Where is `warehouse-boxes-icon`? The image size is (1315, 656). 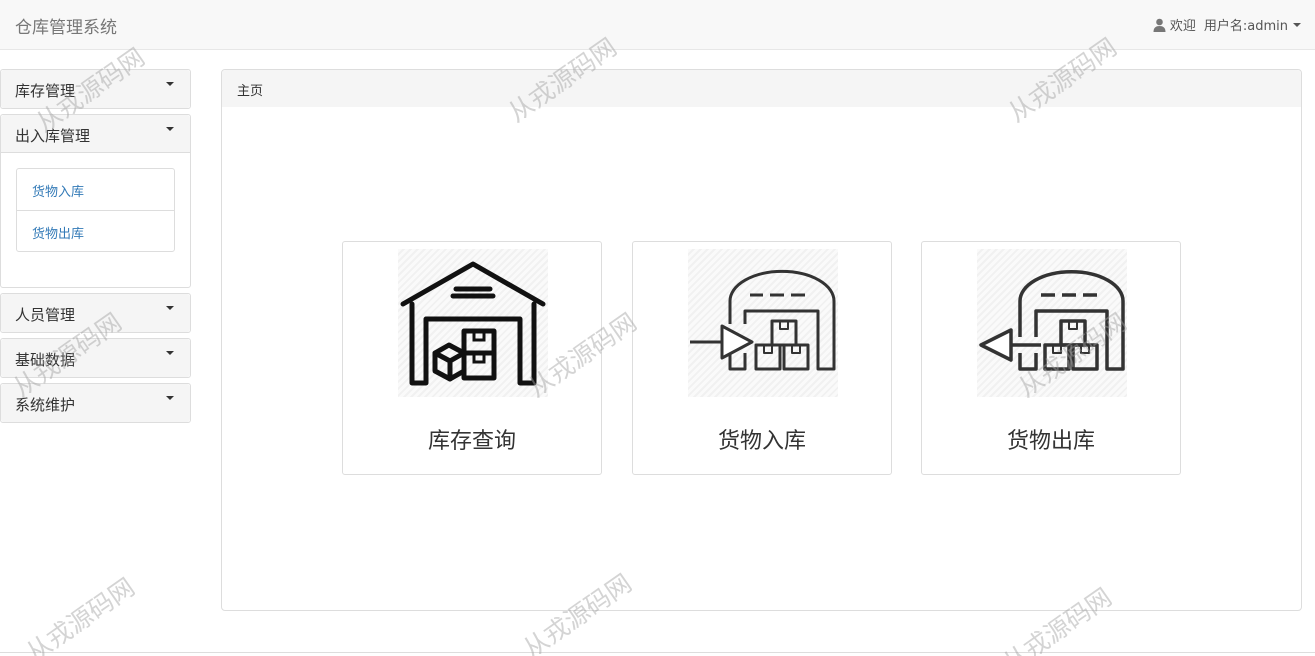 warehouse-boxes-icon is located at coordinates (473, 323).